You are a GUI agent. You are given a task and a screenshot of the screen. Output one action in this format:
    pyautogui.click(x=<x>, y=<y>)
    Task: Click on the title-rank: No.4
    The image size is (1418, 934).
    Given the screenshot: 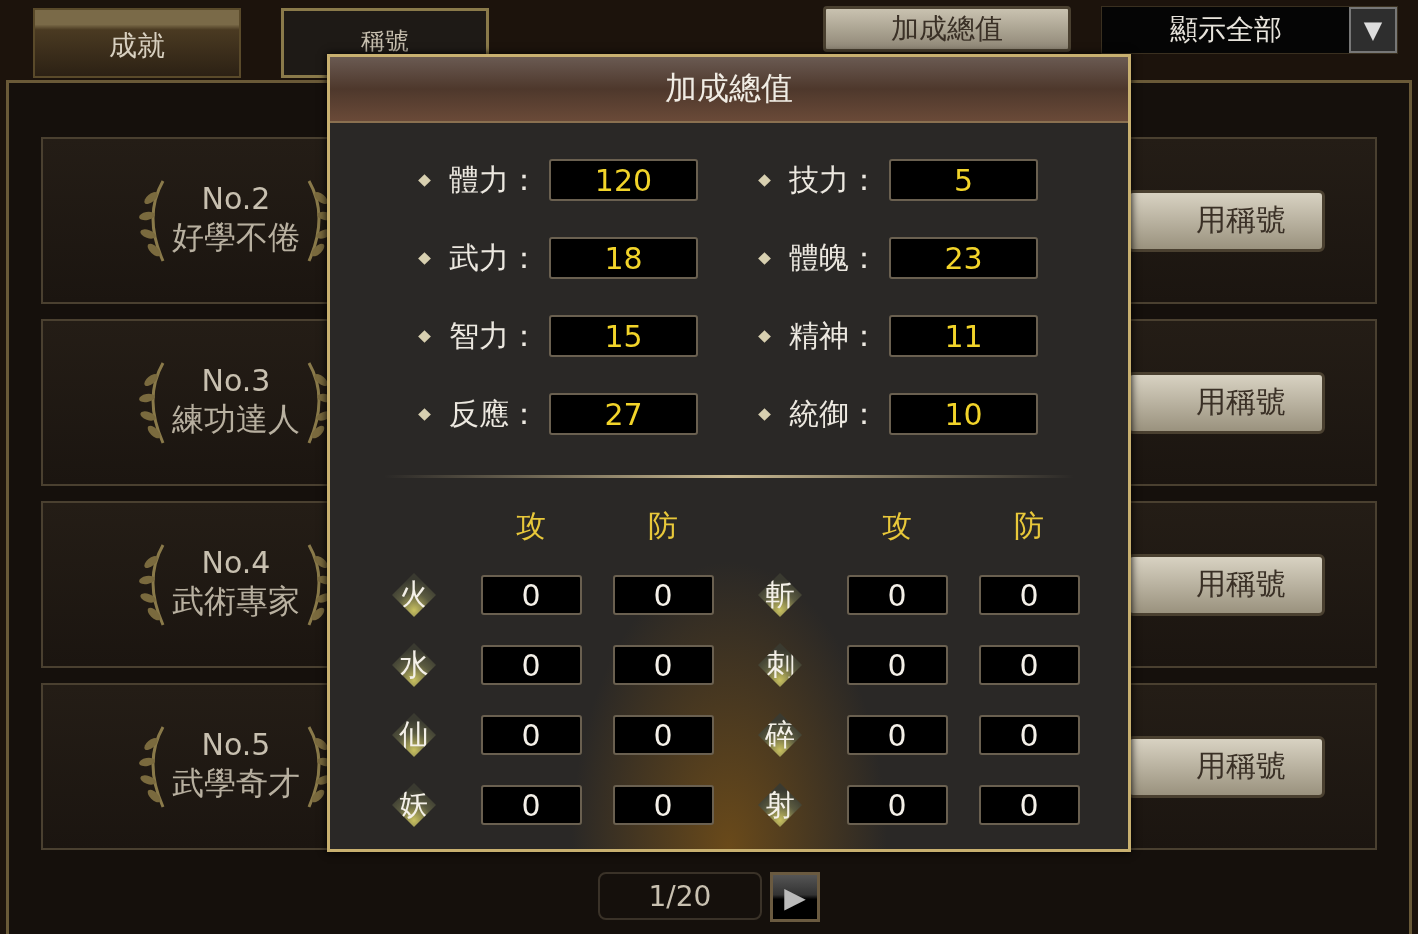 What is the action you would take?
    pyautogui.click(x=236, y=562)
    